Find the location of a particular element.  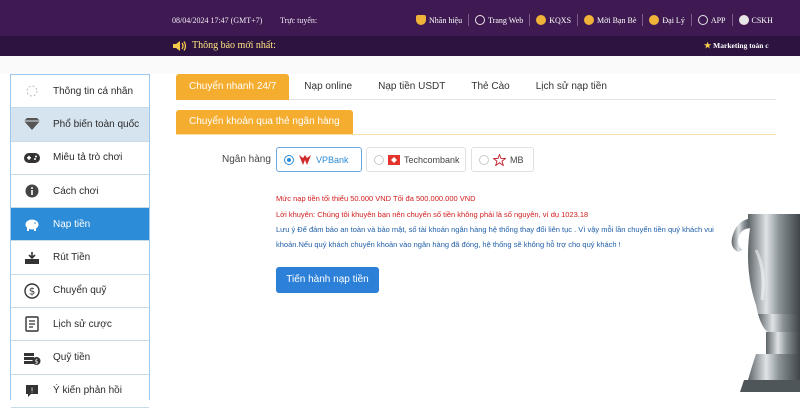

nav-support-label: CSKH is located at coordinates (762, 20).